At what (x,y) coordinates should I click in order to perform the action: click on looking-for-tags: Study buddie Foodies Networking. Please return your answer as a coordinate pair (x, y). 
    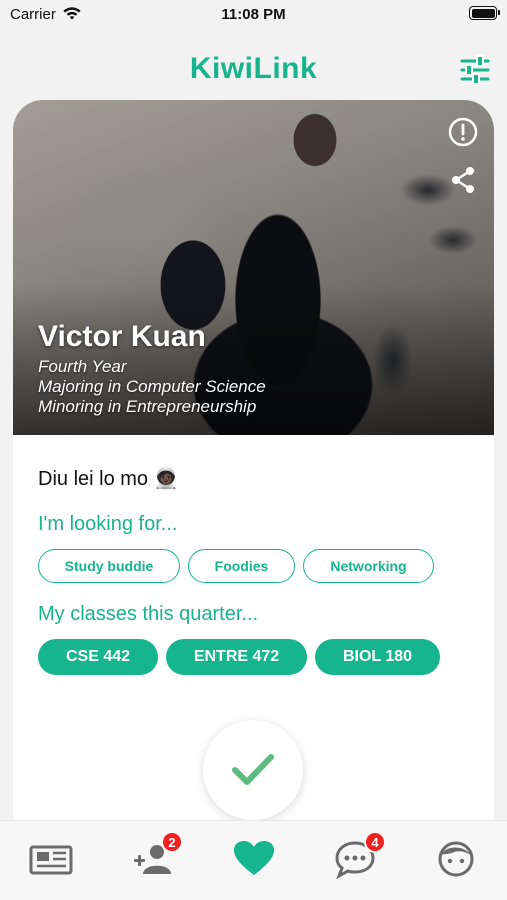
    Looking at the image, I should click on (236, 566).